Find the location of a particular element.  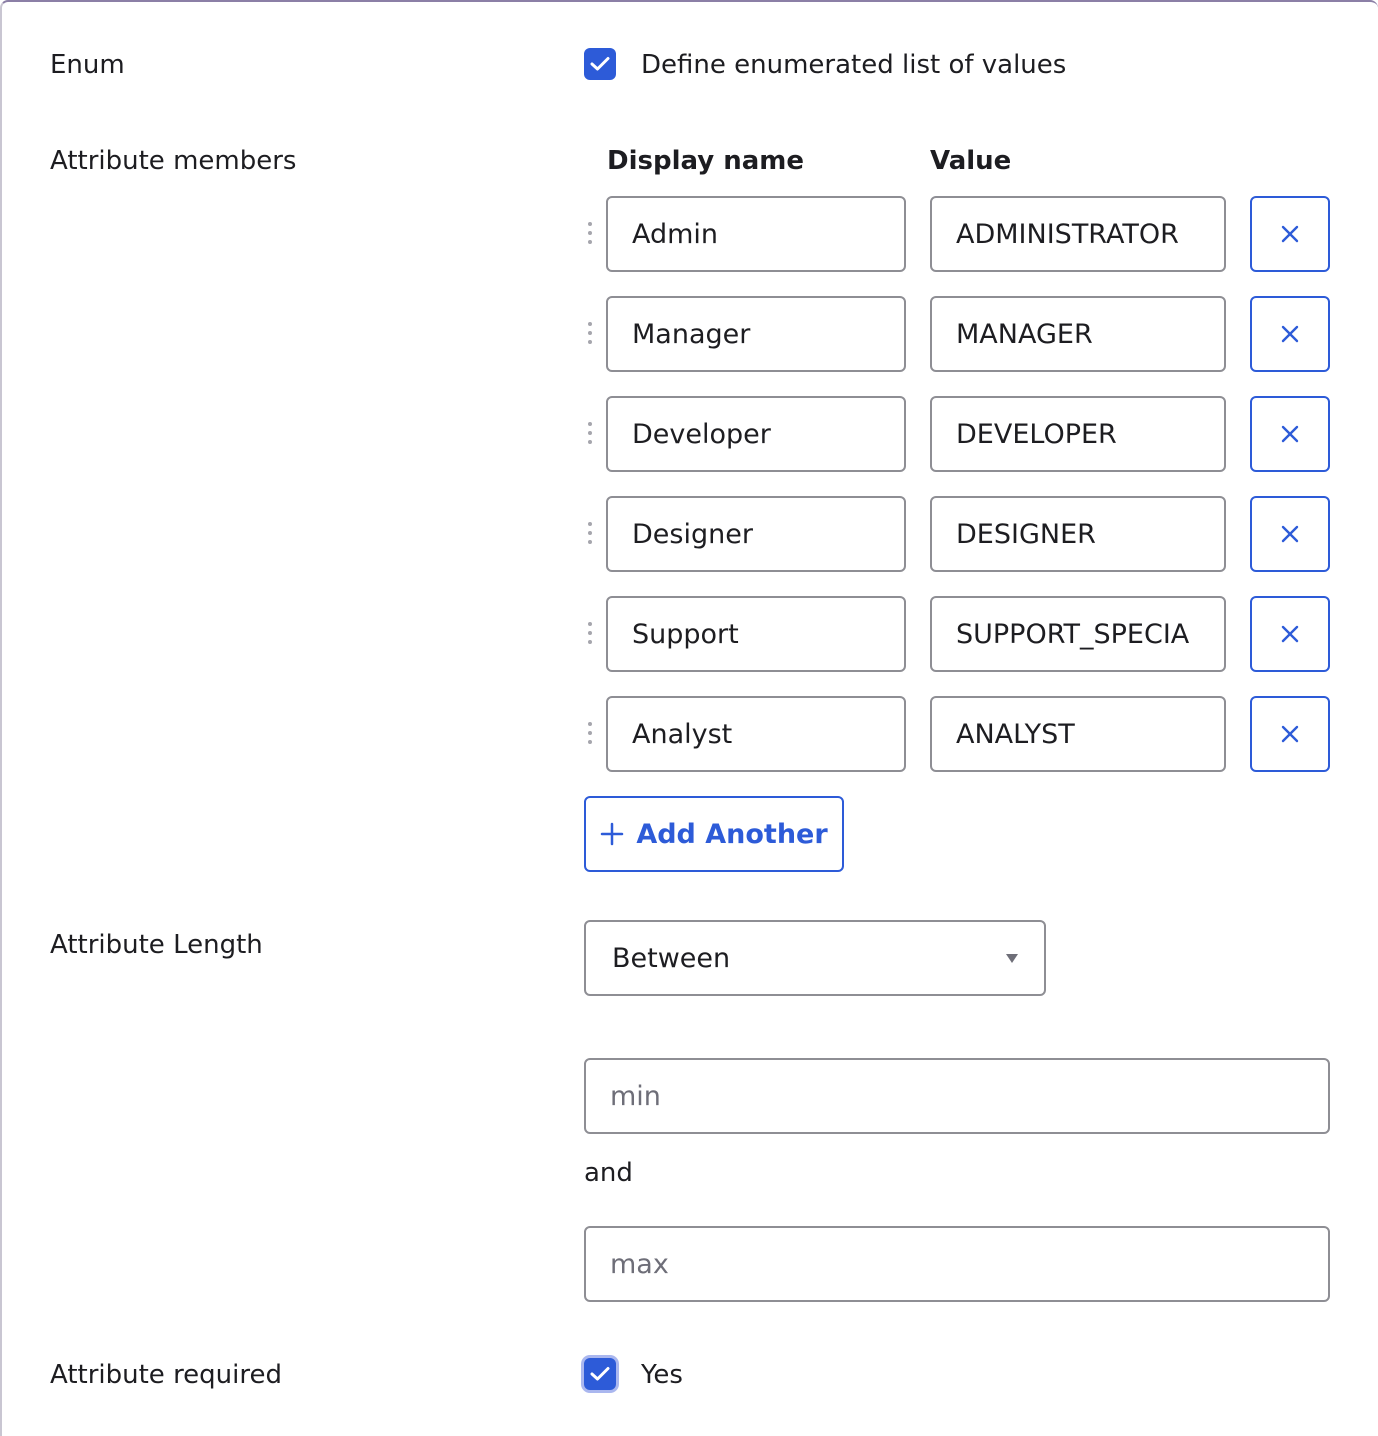

attribute-required-label: Attribute required is located at coordinates (166, 1375).